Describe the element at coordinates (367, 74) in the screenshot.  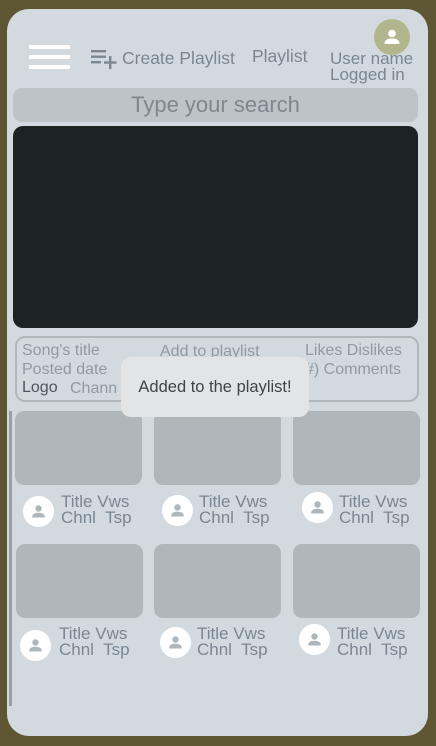
I see `logged-in-text: Logged in` at that location.